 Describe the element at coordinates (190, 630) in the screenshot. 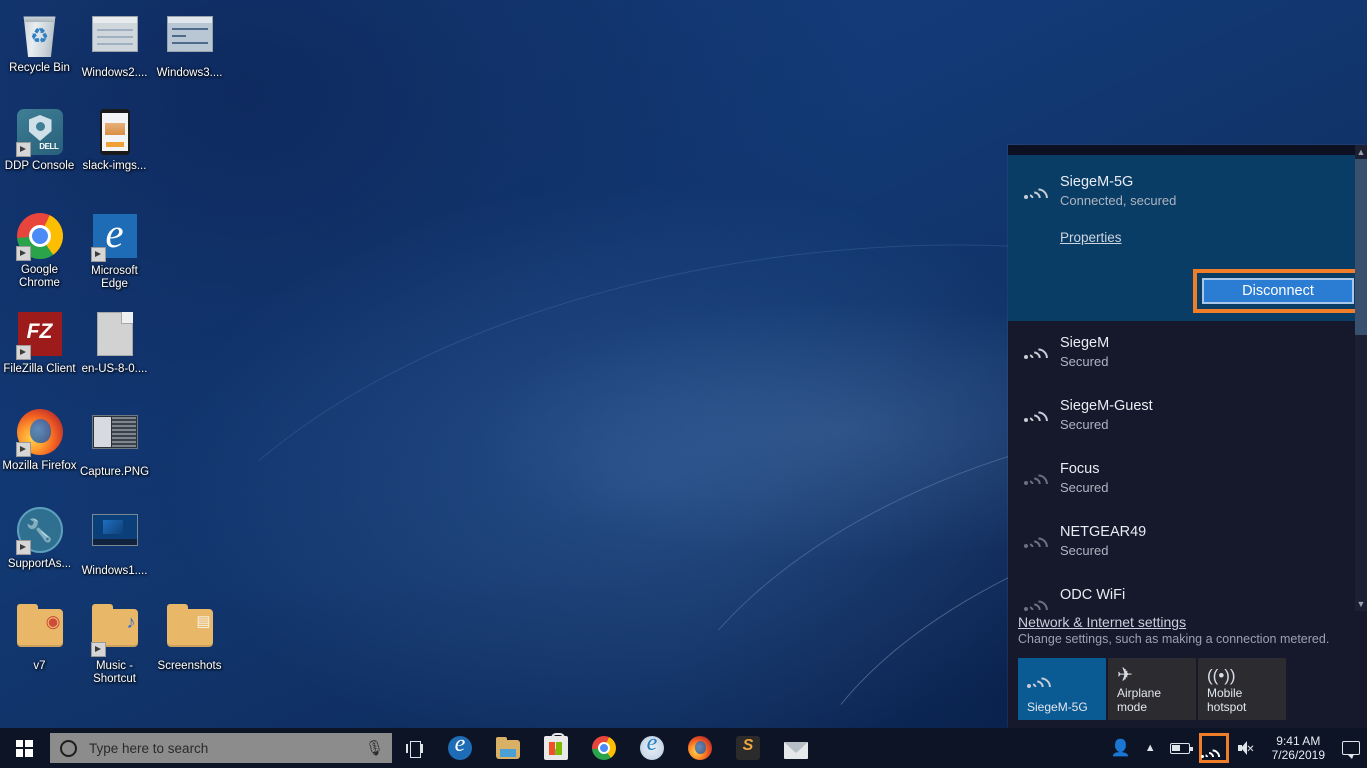

I see `folder-icon: ▤` at that location.